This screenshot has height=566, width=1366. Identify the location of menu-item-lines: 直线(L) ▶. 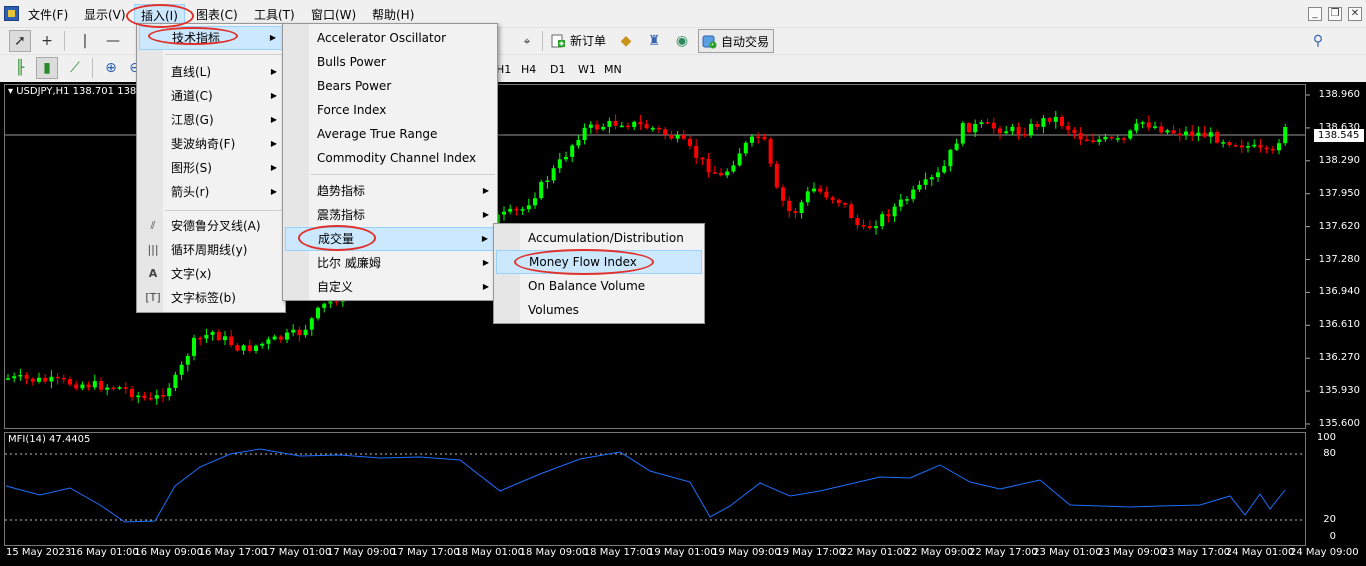
(211, 72).